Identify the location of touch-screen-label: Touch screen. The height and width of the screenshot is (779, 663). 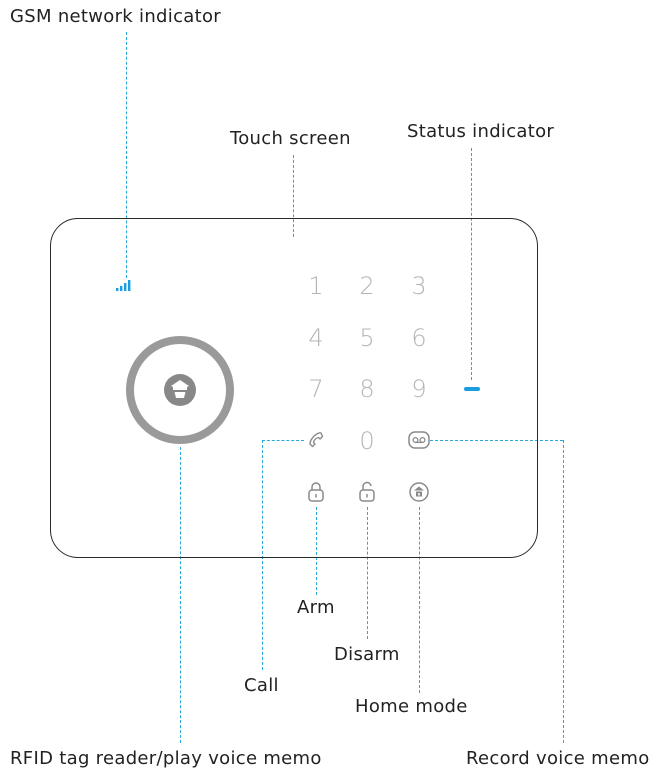
(290, 138).